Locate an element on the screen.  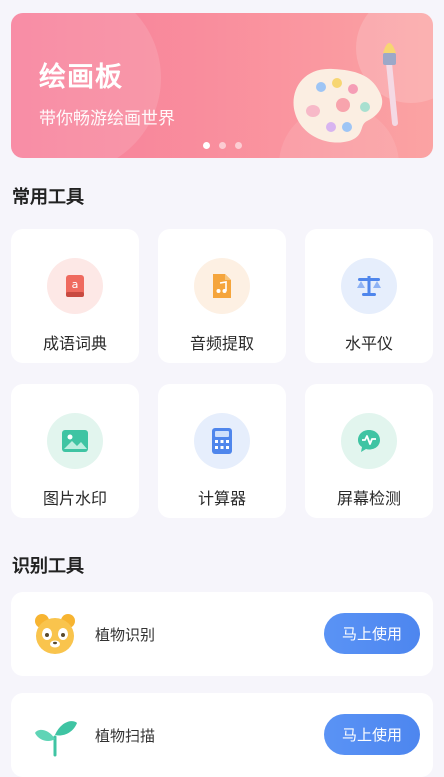
calculator-icon is located at coordinates (222, 441).